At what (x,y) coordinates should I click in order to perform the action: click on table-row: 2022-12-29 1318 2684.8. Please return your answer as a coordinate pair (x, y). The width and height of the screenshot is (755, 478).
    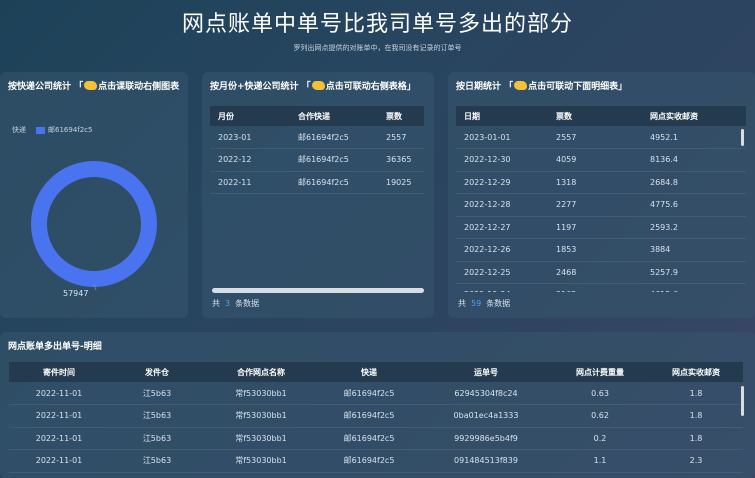
    Looking at the image, I should click on (601, 182).